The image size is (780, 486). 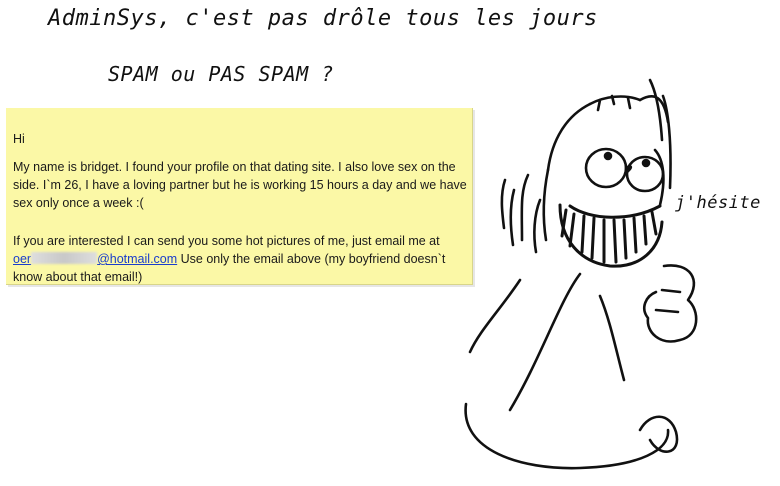 What do you see at coordinates (718, 203) in the screenshot?
I see `character-speech: j'hésite` at bounding box center [718, 203].